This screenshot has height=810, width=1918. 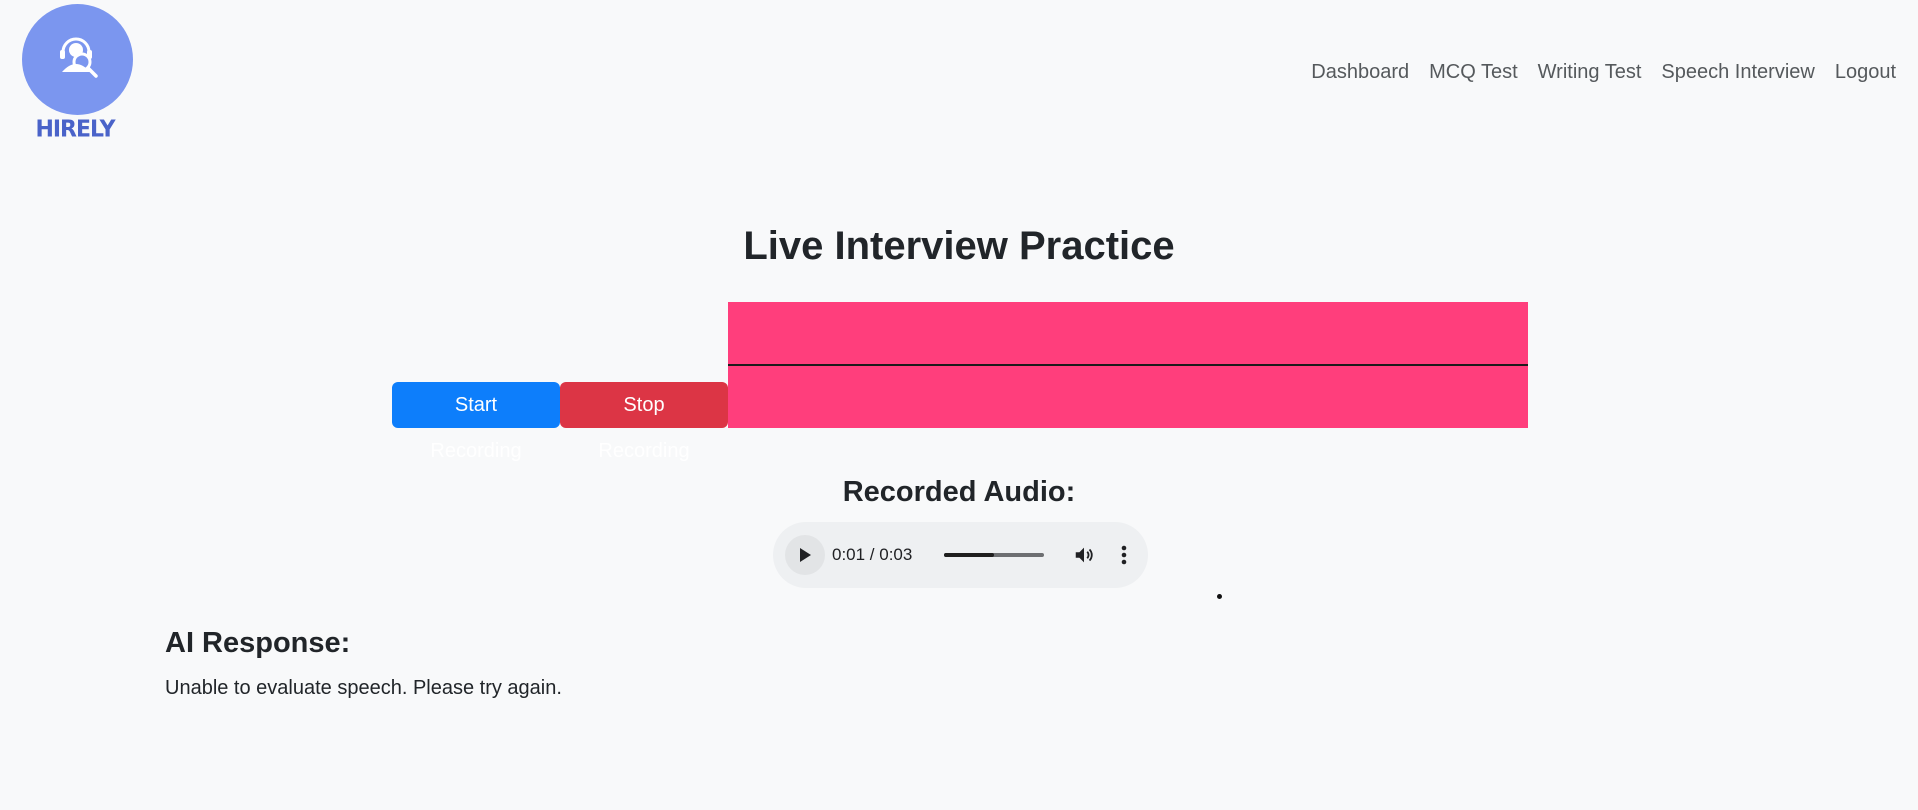 I want to click on recording-controls: Start Recording Stop Recording, so click(x=960, y=382).